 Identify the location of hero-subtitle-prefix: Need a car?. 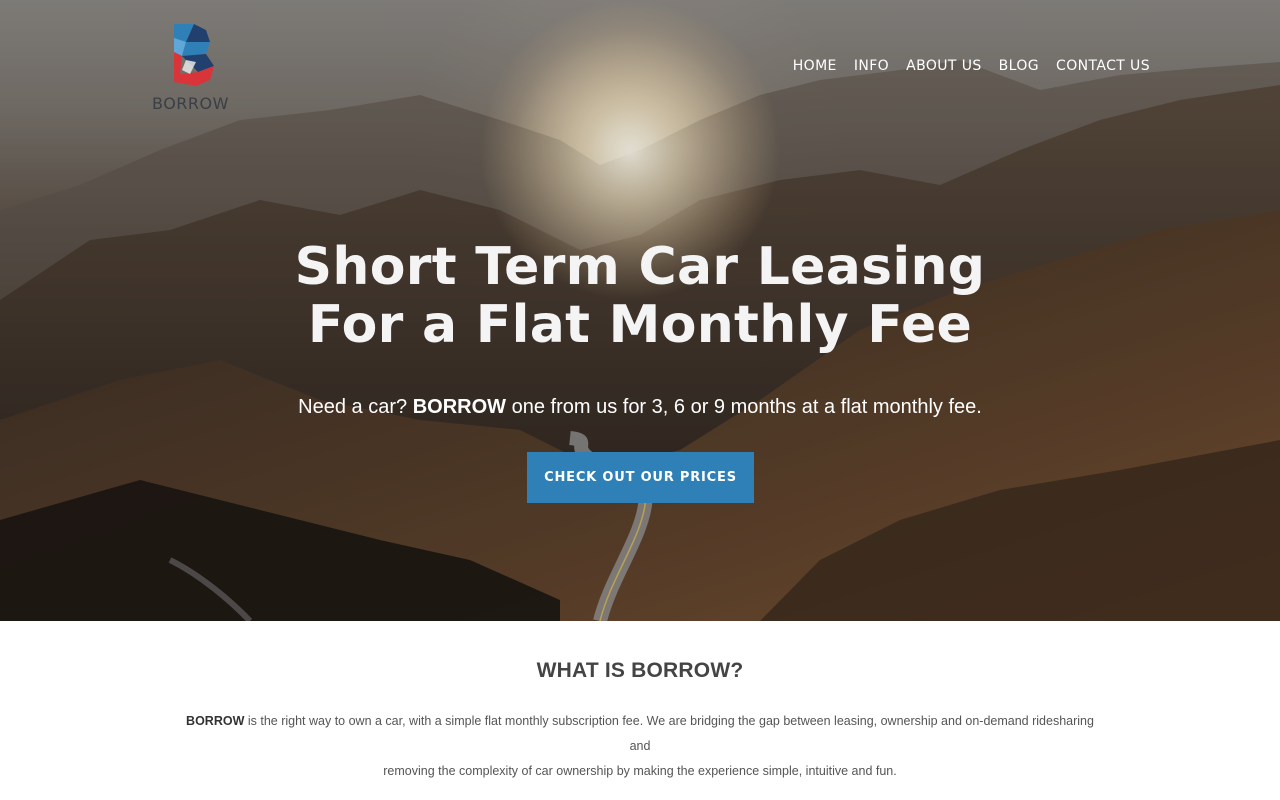
(353, 407).